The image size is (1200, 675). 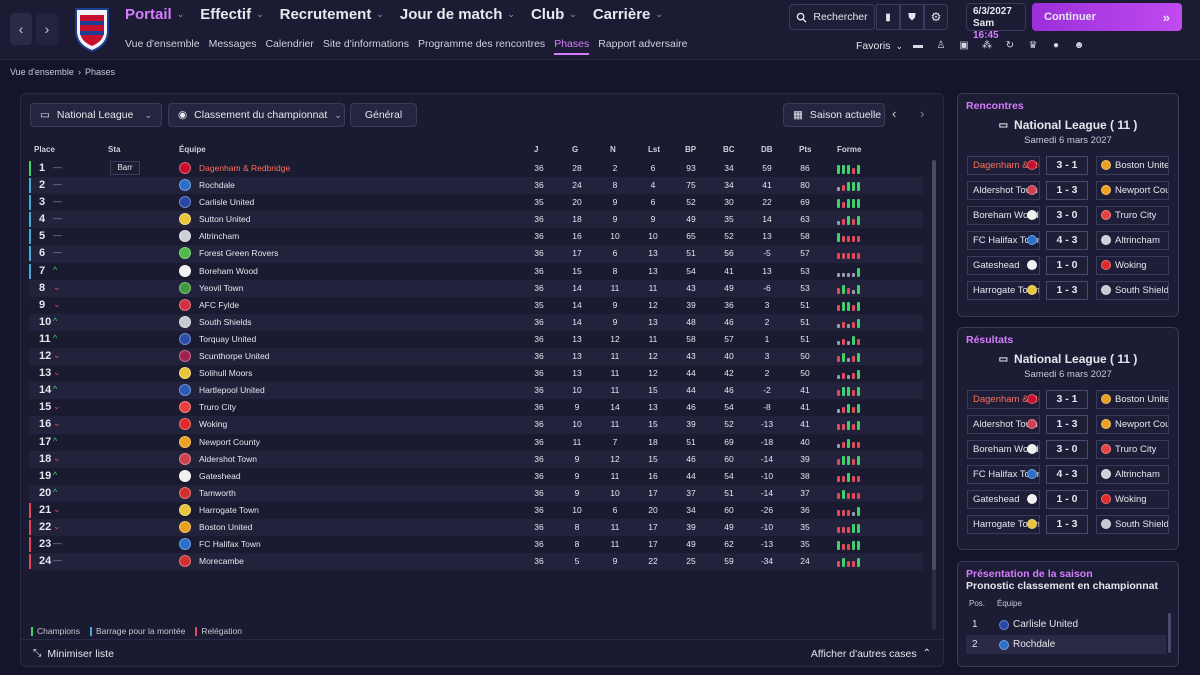 What do you see at coordinates (476, 322) in the screenshot?
I see `table-row: 10 ^ South Shields 36 14 9 13 48 46 2 51` at bounding box center [476, 322].